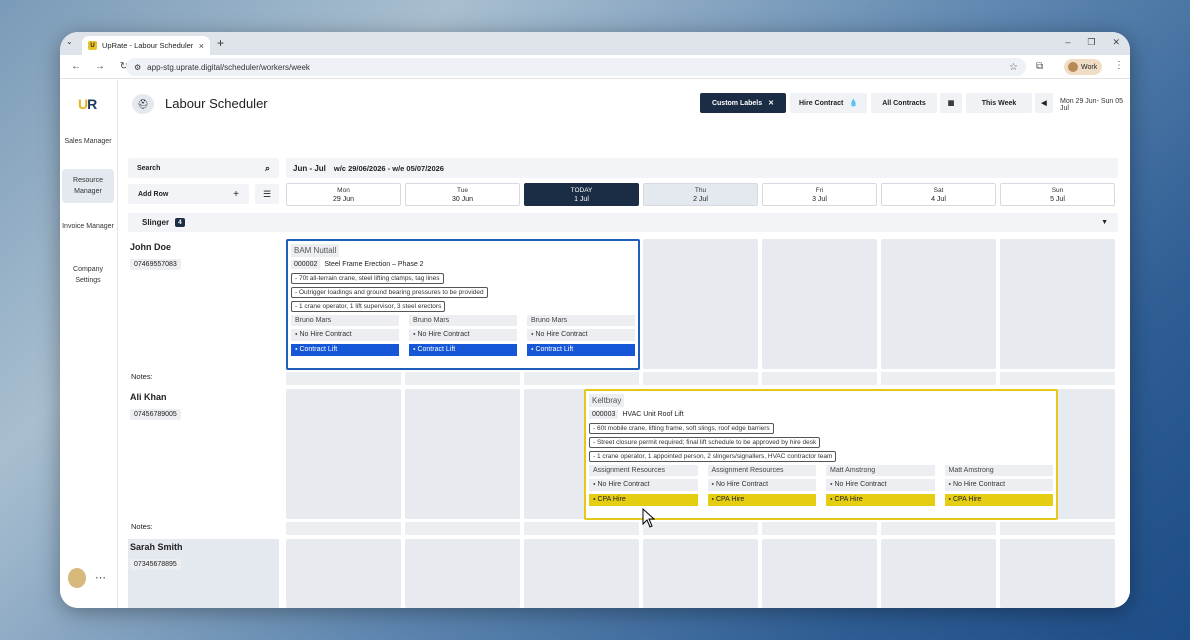  I want to click on custom-labels-button: Custom Labels ✕, so click(743, 103).